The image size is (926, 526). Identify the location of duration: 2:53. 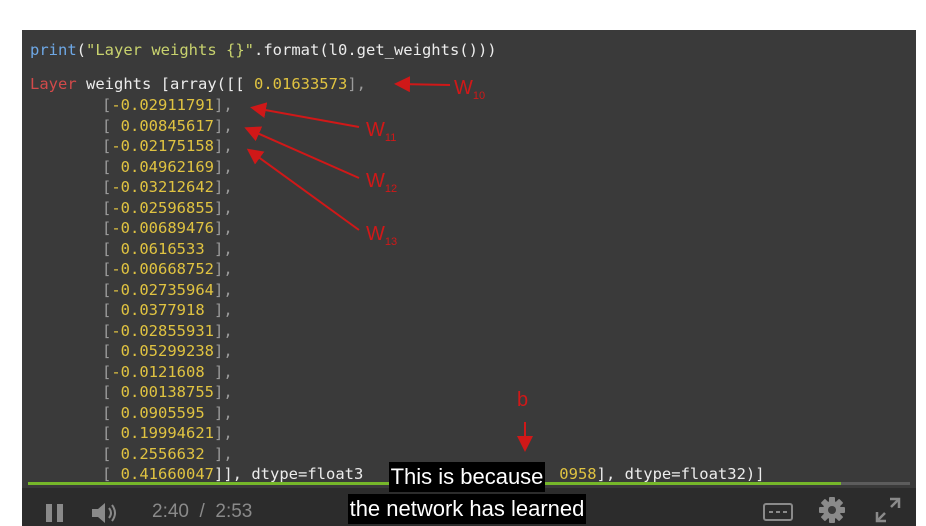
(234, 511).